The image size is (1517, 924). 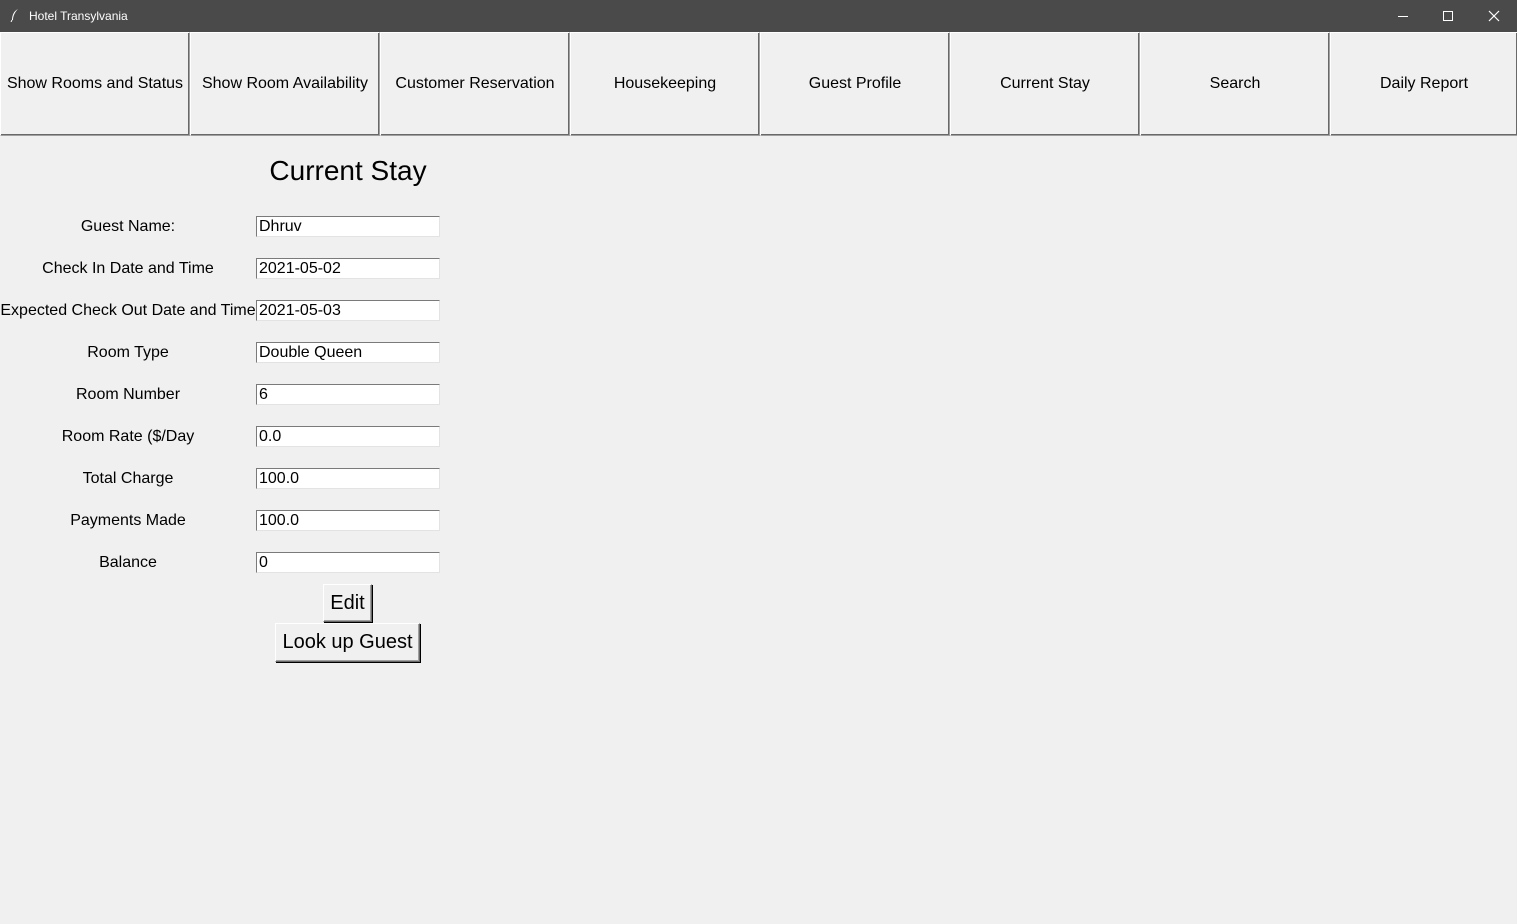 I want to click on total-charge-field, so click(x=348, y=478).